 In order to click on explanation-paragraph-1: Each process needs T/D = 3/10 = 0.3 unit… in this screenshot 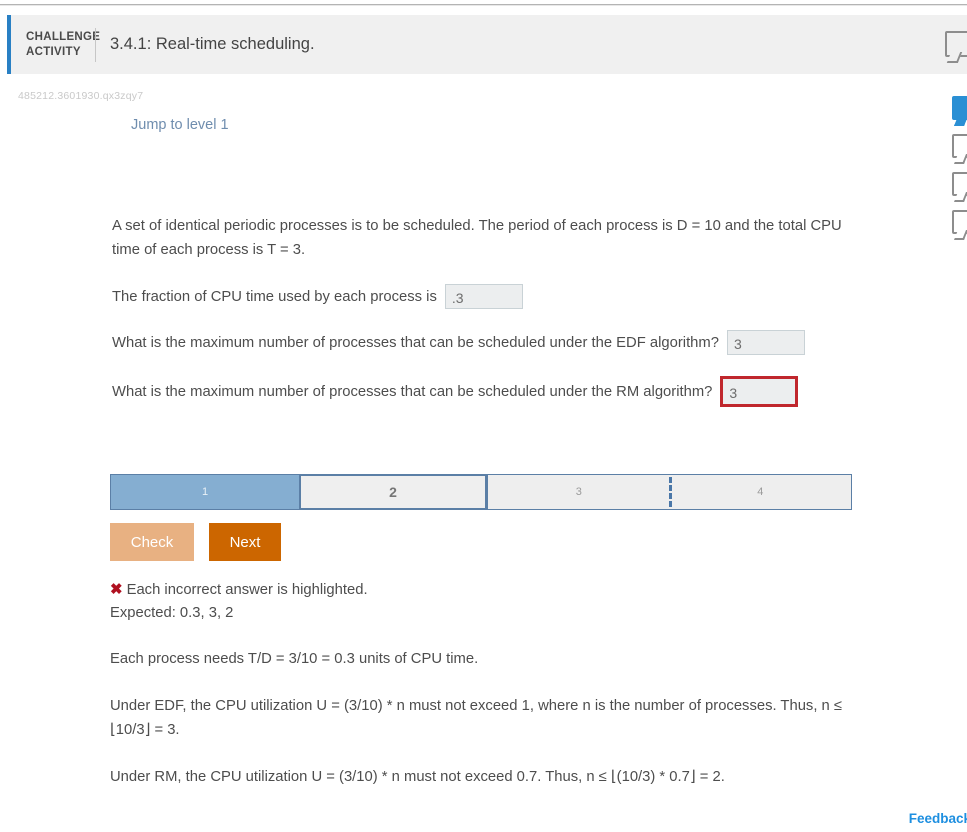, I will do `click(294, 659)`.